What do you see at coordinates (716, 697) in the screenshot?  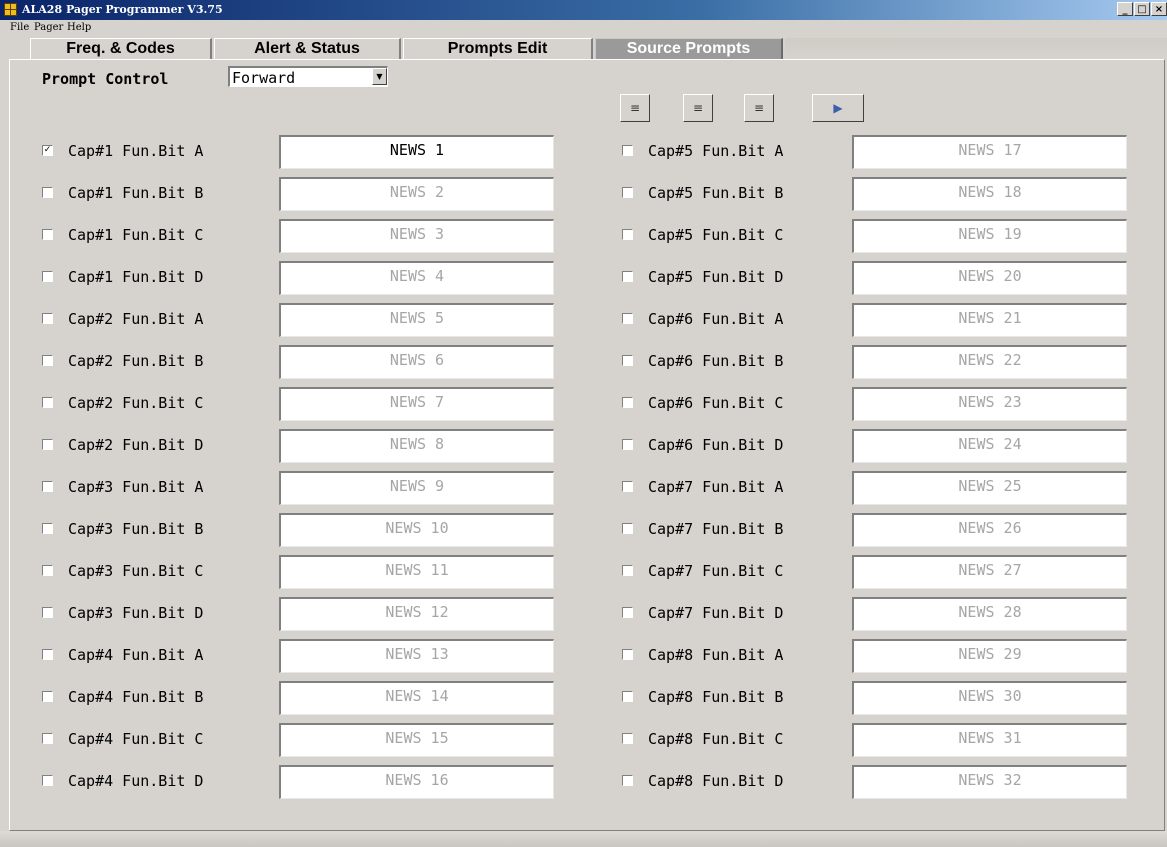 I see `prompt-label: Cap#8 Fun.Bit B` at bounding box center [716, 697].